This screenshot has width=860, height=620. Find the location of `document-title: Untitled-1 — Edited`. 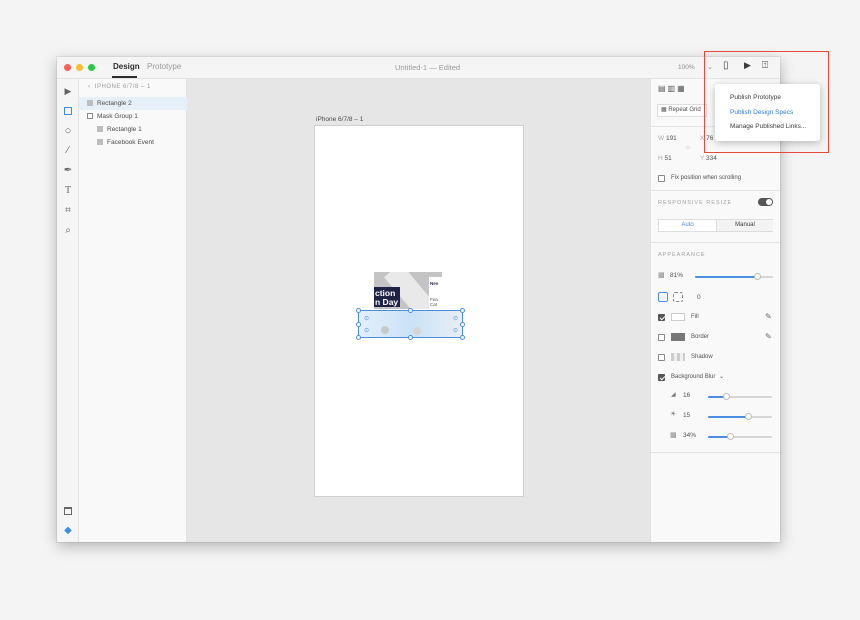

document-title: Untitled-1 — Edited is located at coordinates (428, 67).